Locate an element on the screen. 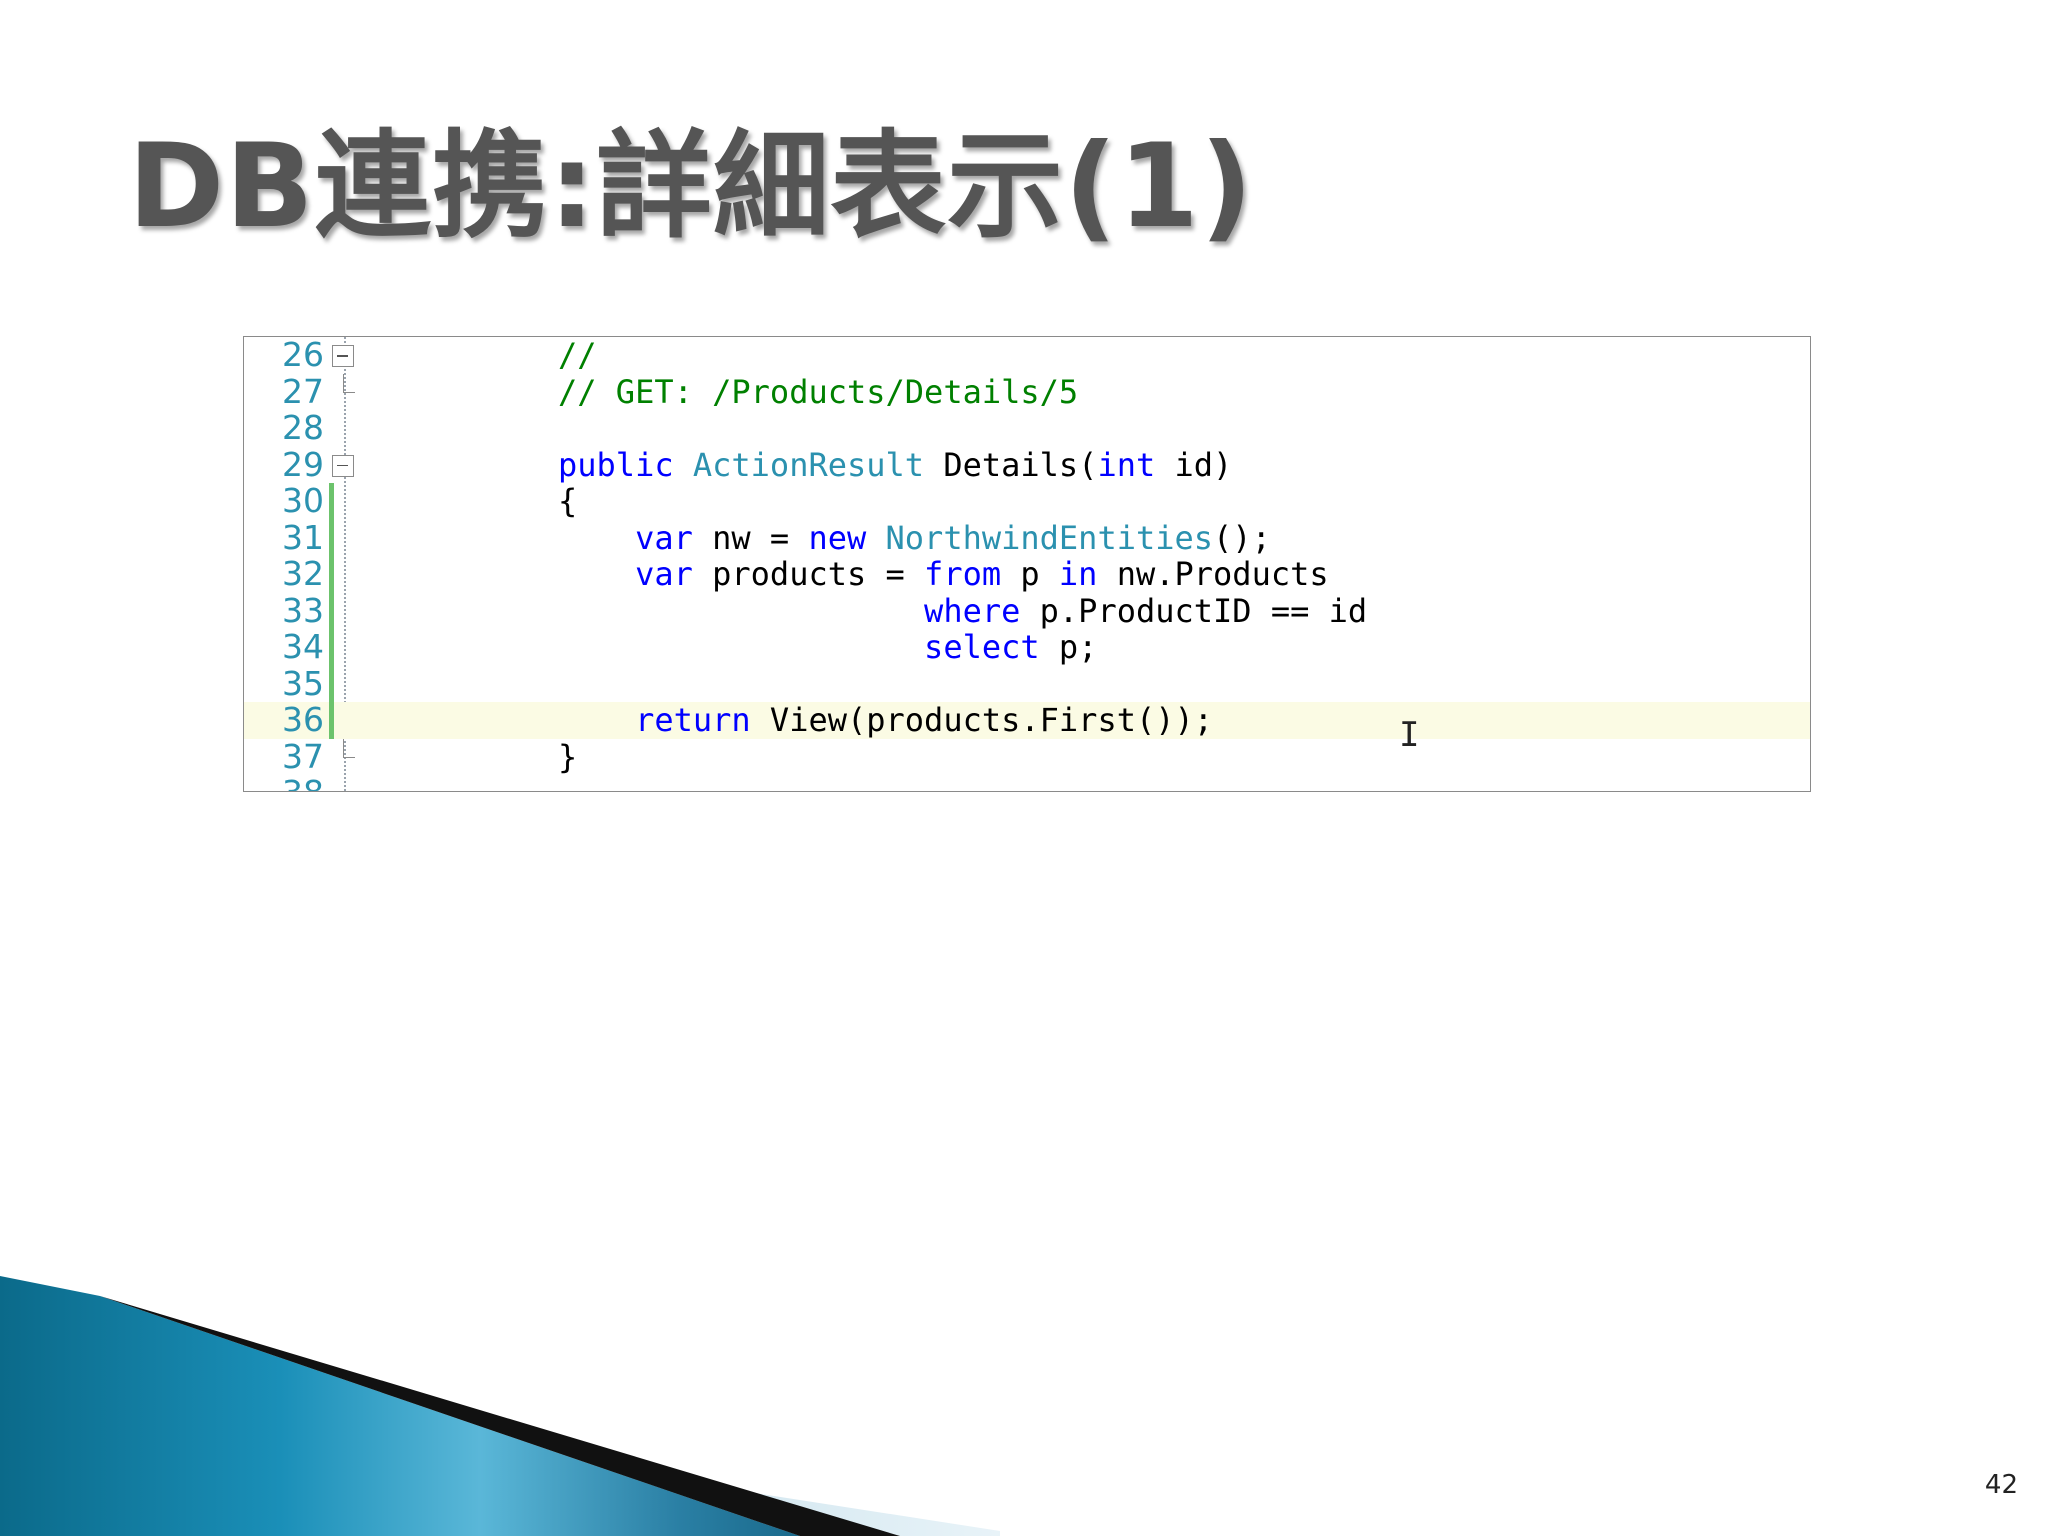 This screenshot has height=1536, width=2048. code-line-29: 29 public ActionResult Details(int id) is located at coordinates (1027, 464).